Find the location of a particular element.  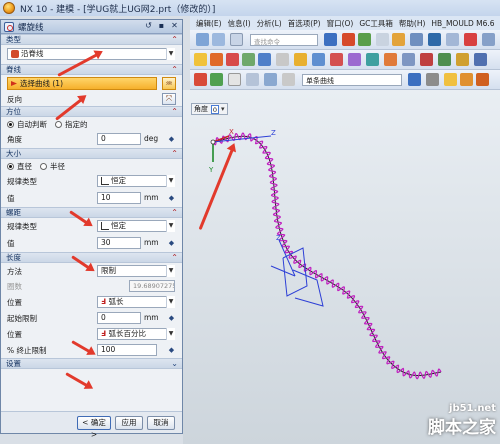

measure-icon is located at coordinates (480, 59).